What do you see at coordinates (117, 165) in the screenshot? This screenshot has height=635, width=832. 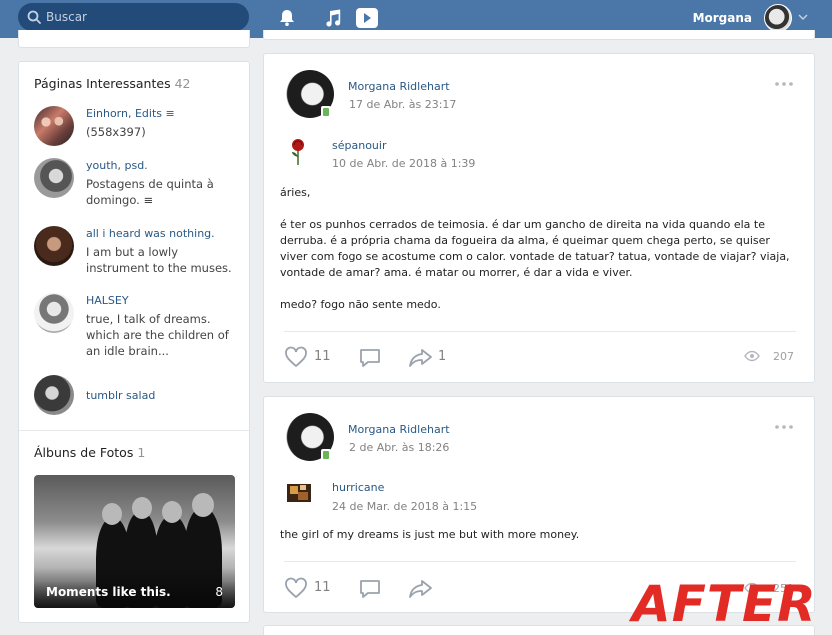 I see `page-name: youth, psd.` at bounding box center [117, 165].